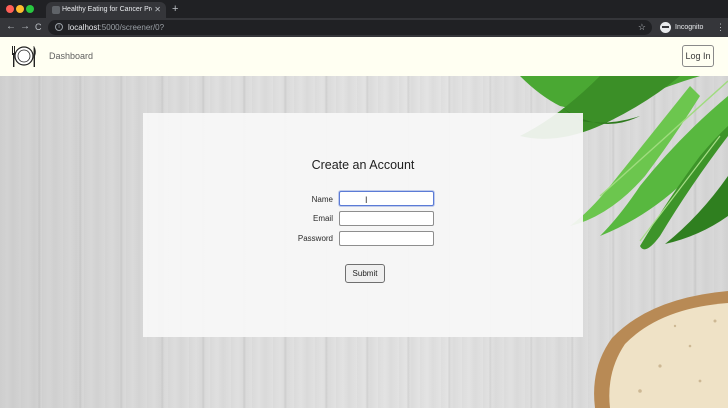 The image size is (728, 408). Describe the element at coordinates (364, 9) in the screenshot. I see `tab-strip: Healthy Eating for Cancer Pre ✕ +` at that location.